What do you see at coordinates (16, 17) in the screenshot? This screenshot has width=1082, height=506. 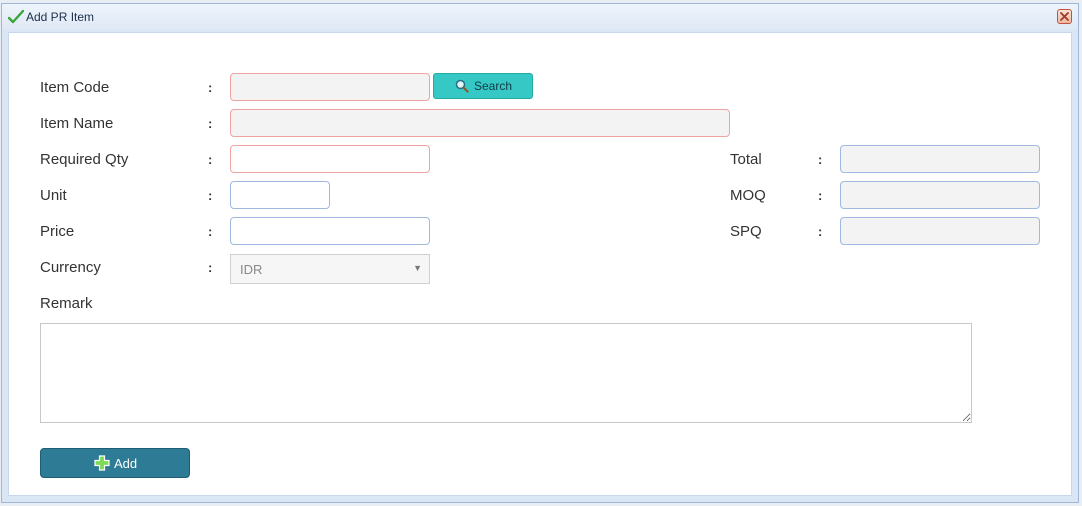 I see `checkmark-icon` at bounding box center [16, 17].